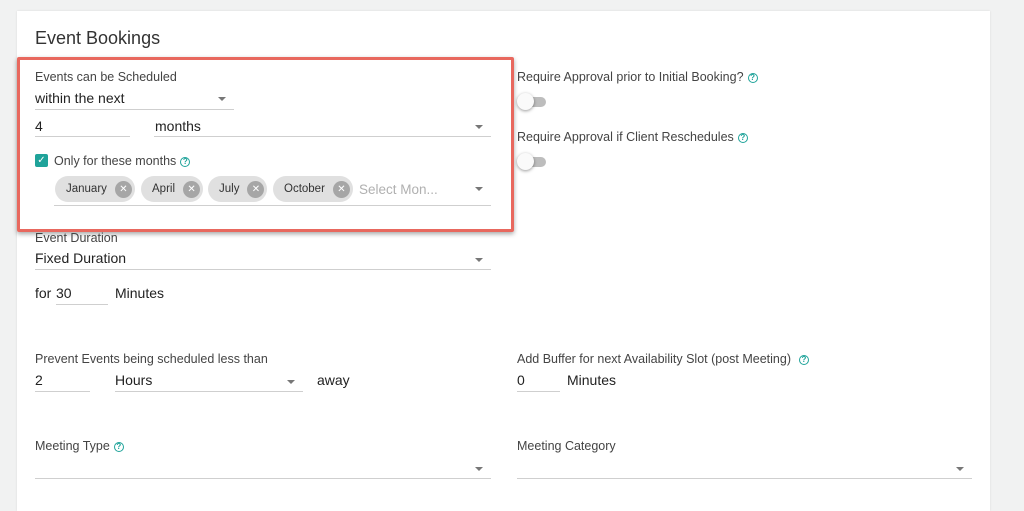 The width and height of the screenshot is (1024, 511). I want to click on approval-reschedule-toggle, so click(532, 161).